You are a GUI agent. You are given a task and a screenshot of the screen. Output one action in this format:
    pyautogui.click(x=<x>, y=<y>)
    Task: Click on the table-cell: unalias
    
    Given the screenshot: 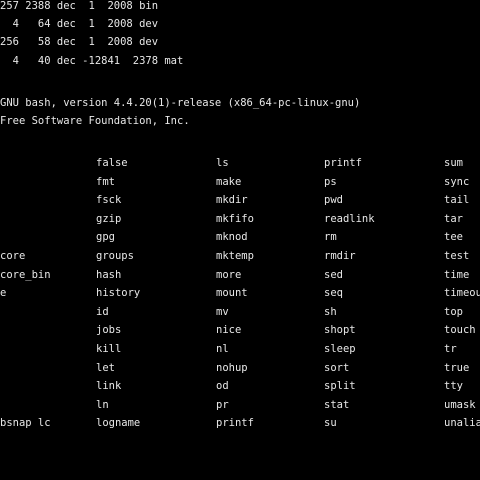 What is the action you would take?
    pyautogui.click(x=462, y=423)
    